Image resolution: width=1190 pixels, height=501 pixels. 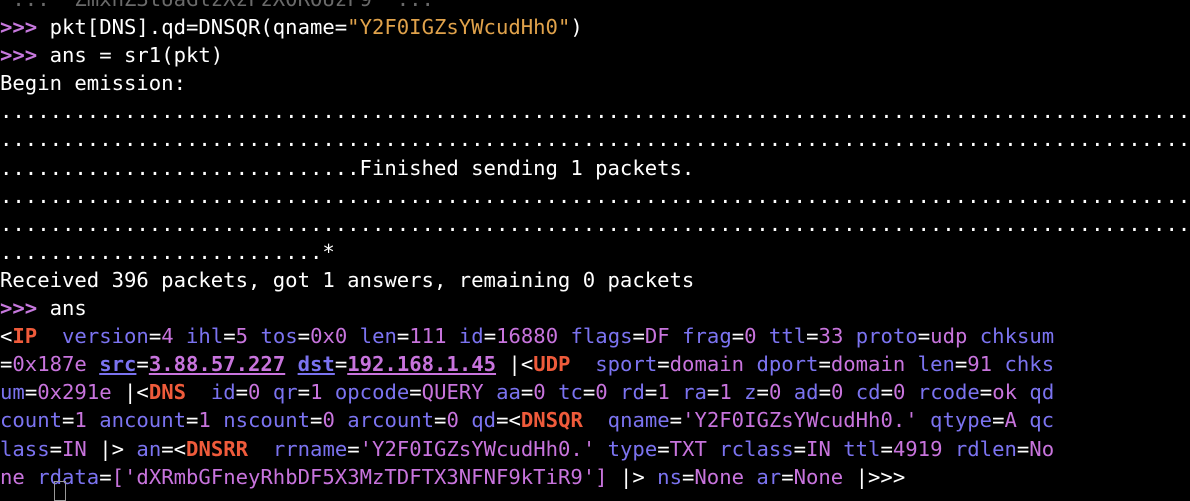 What do you see at coordinates (1023, 364) in the screenshot?
I see `field-name: chks` at bounding box center [1023, 364].